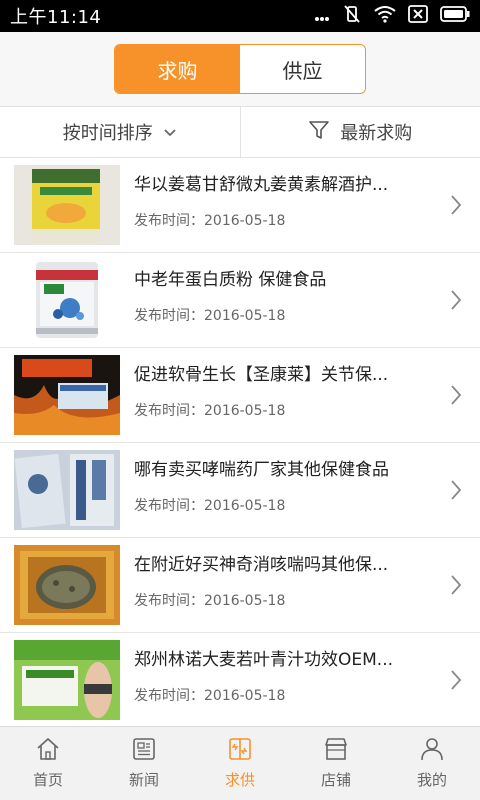 The image size is (480, 800). I want to click on nav-item-store: 店铺, so click(336, 763).